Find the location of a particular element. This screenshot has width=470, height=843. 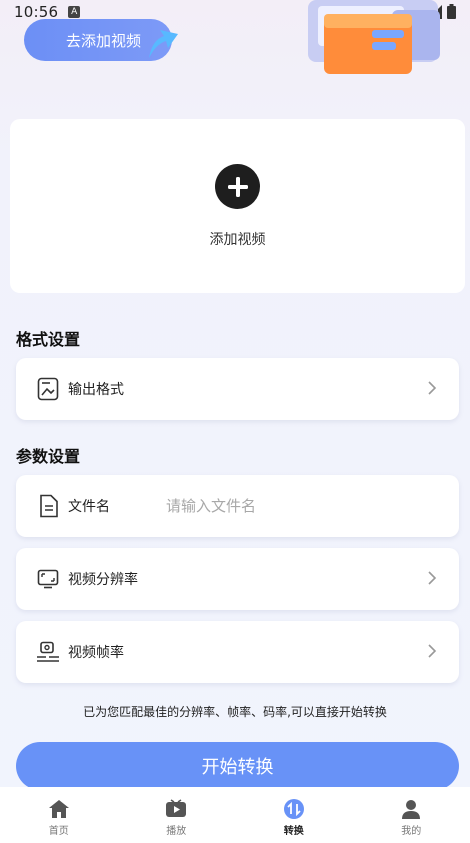

filename-input is located at coordinates (296, 506).